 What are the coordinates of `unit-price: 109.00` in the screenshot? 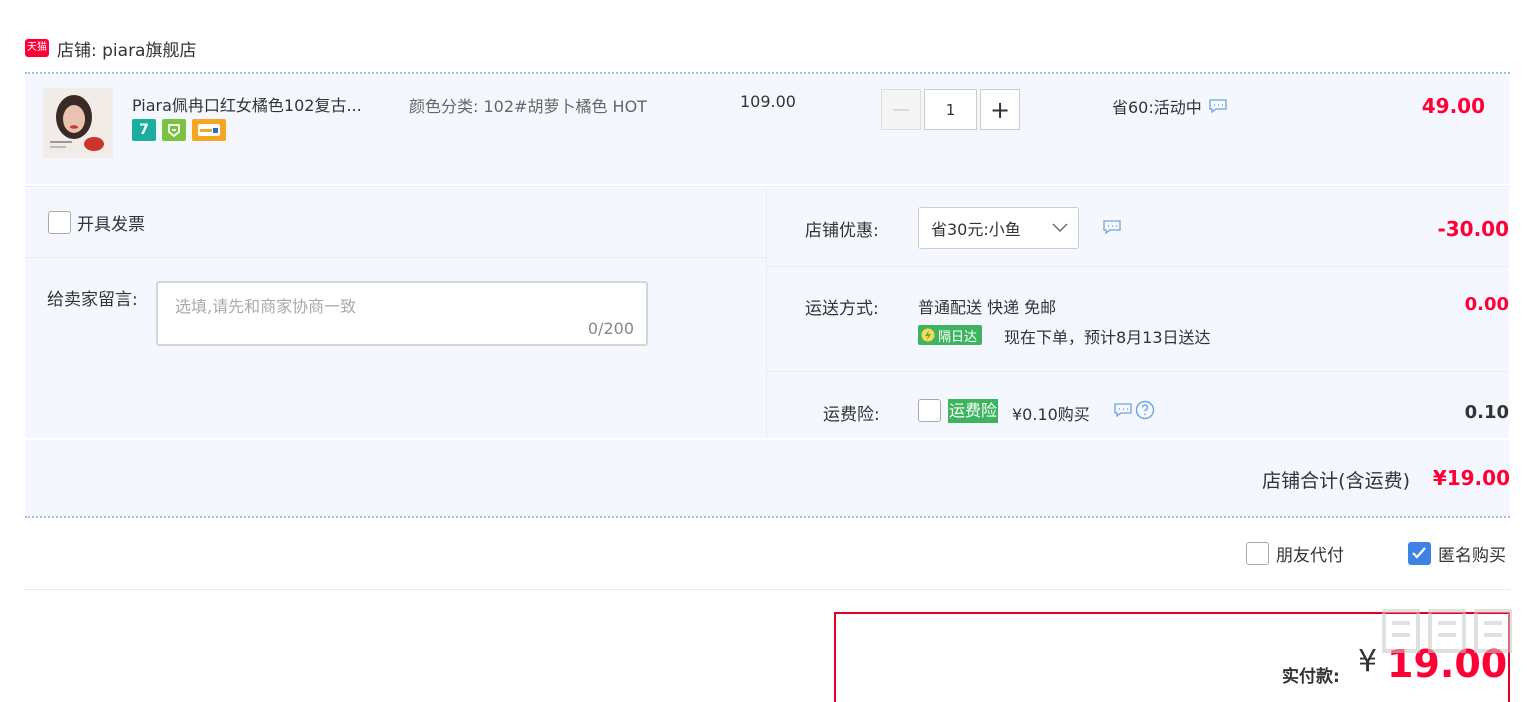 It's located at (768, 101).